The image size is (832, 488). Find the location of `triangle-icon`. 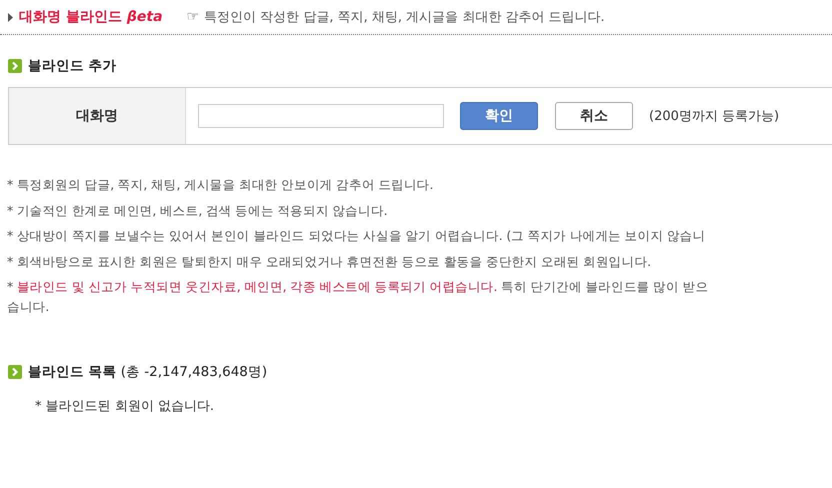

triangle-icon is located at coordinates (10, 17).